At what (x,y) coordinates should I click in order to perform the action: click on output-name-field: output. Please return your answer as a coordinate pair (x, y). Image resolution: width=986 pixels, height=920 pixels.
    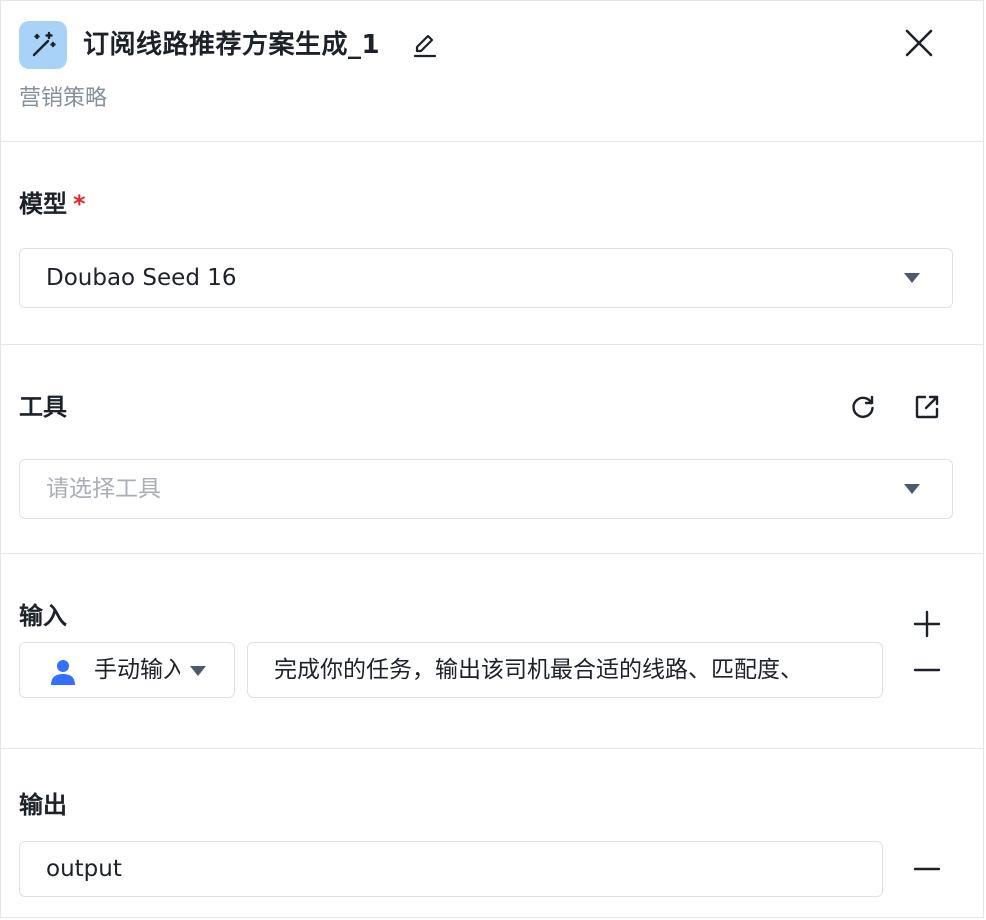
    Looking at the image, I should click on (451, 869).